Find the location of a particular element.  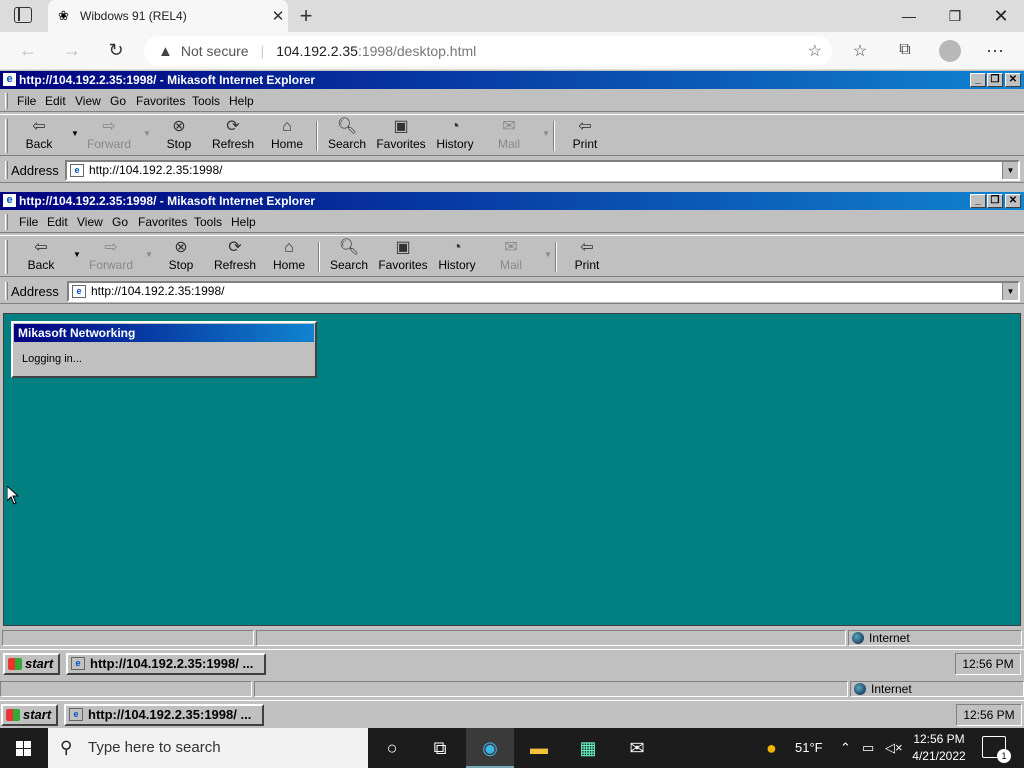

new-tab-icon: + is located at coordinates (306, 16).